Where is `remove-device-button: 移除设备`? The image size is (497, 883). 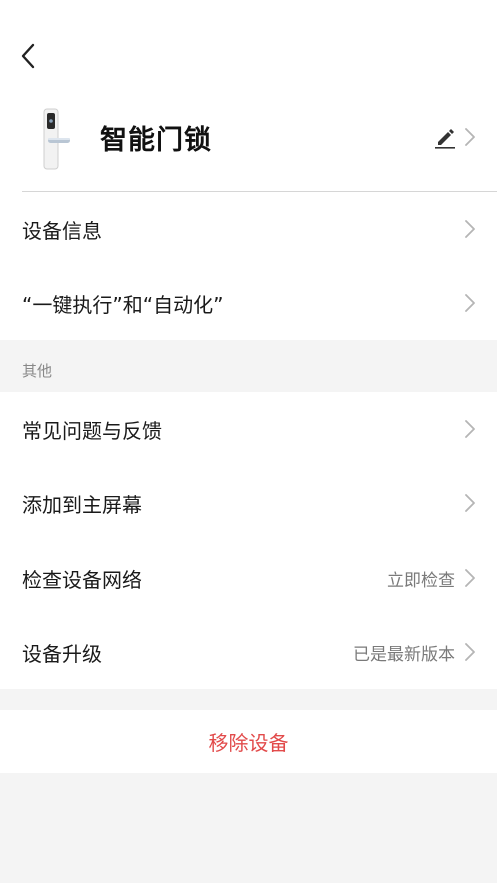
remove-device-button: 移除设备 is located at coordinates (248, 741).